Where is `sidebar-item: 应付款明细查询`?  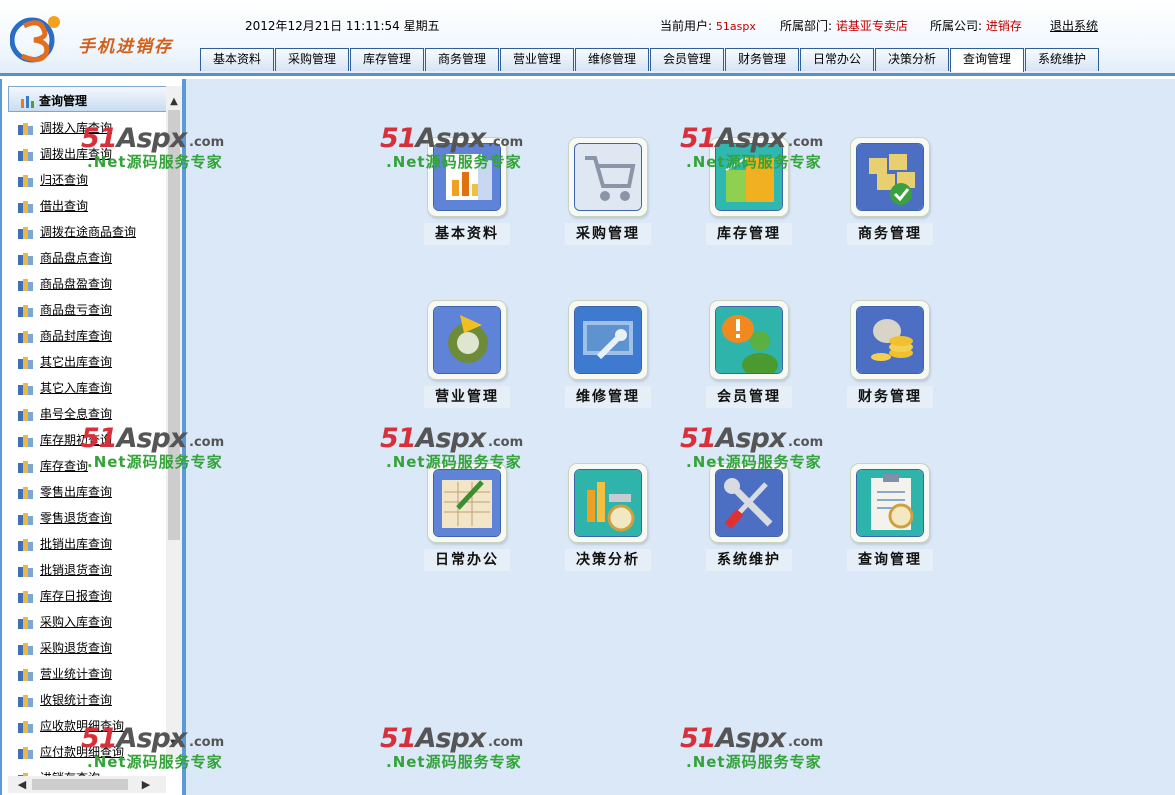
sidebar-item: 应付款明细查询 is located at coordinates (92, 752).